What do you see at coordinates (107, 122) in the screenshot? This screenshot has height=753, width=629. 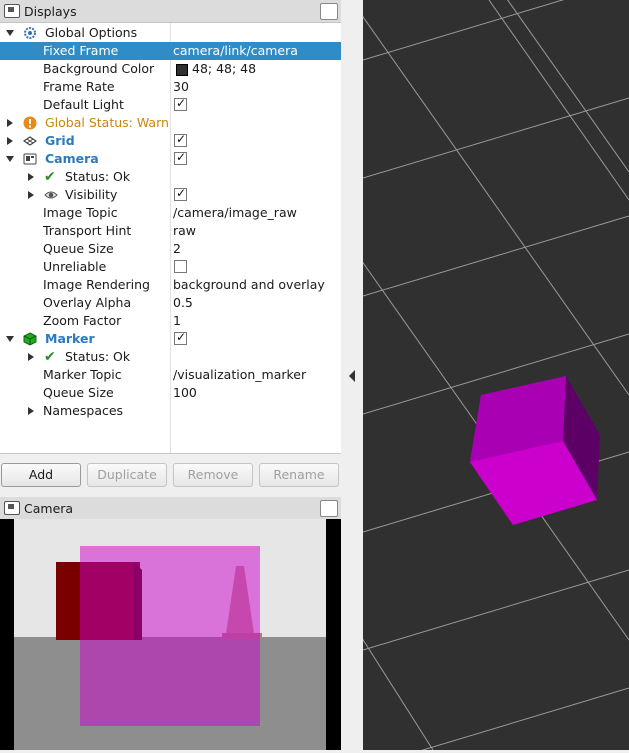 I see `row-label: Global Status: Warn` at bounding box center [107, 122].